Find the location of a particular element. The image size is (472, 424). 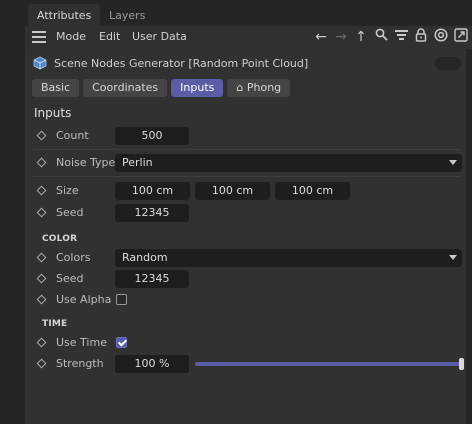

tab-bar: Attributes Layers is located at coordinates (236, 14).